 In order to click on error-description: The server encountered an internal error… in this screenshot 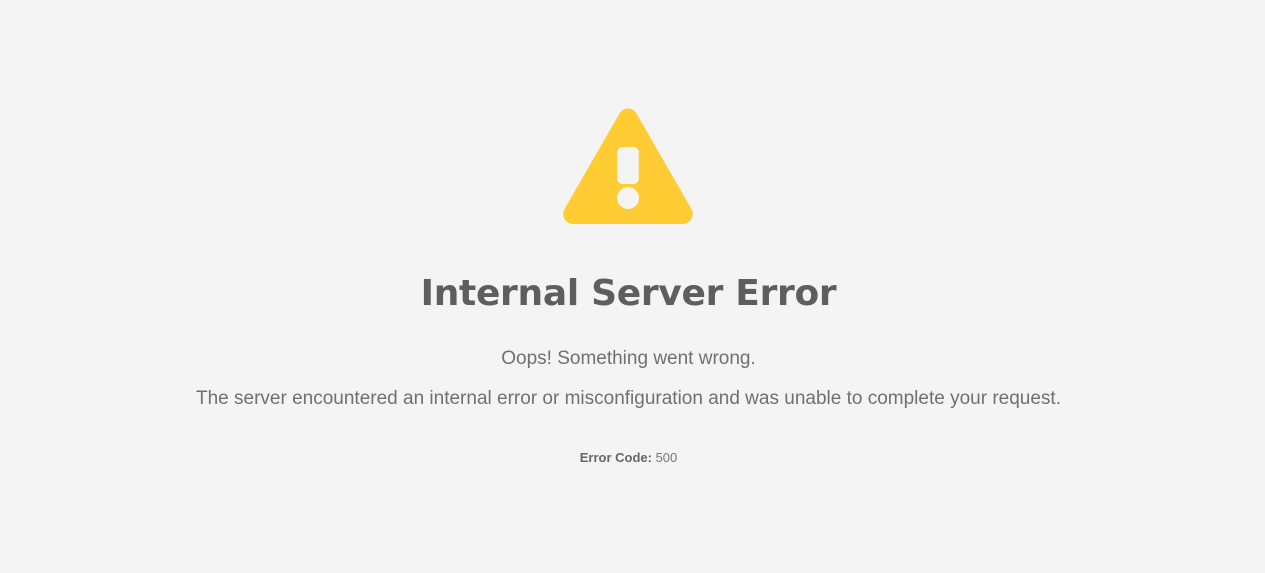, I will do `click(628, 398)`.